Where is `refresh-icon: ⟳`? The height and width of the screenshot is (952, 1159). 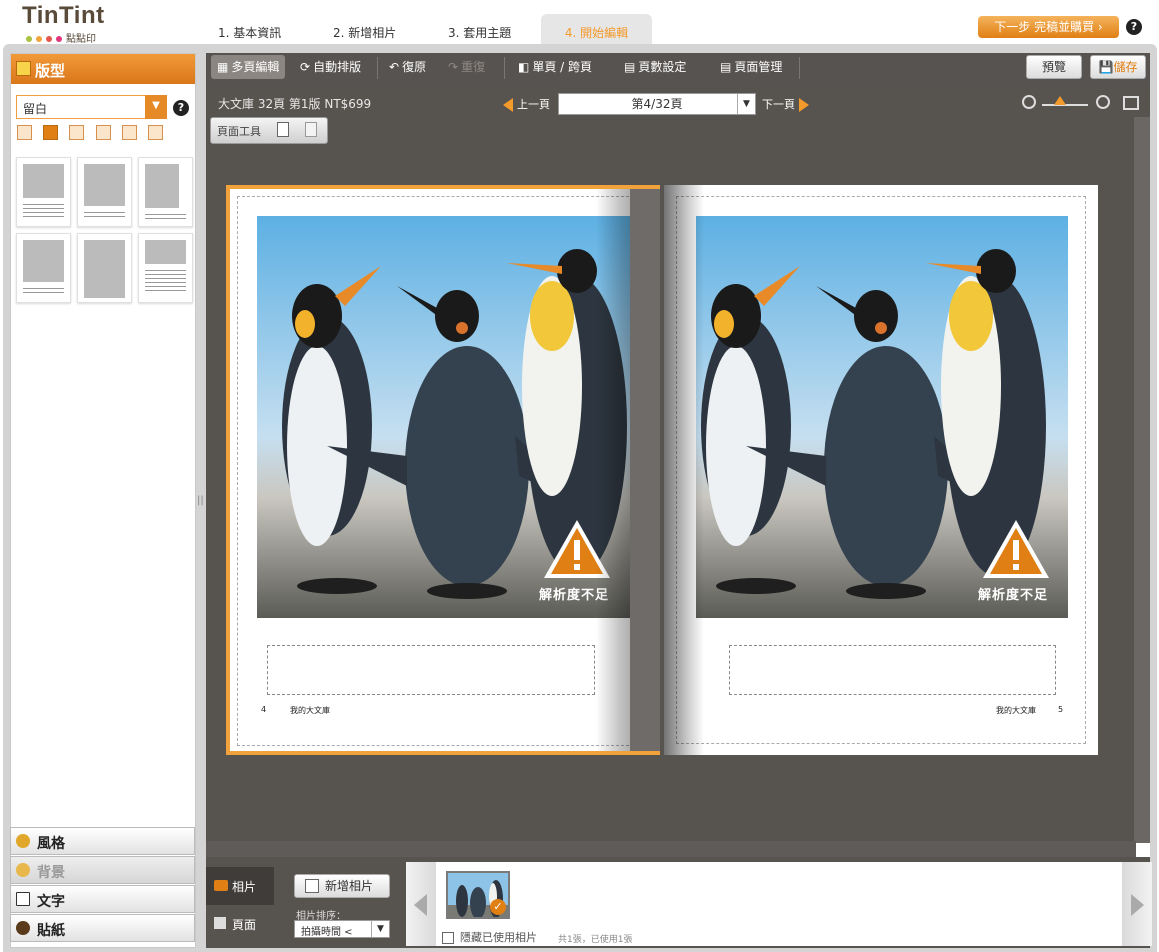
refresh-icon: ⟳ is located at coordinates (305, 67).